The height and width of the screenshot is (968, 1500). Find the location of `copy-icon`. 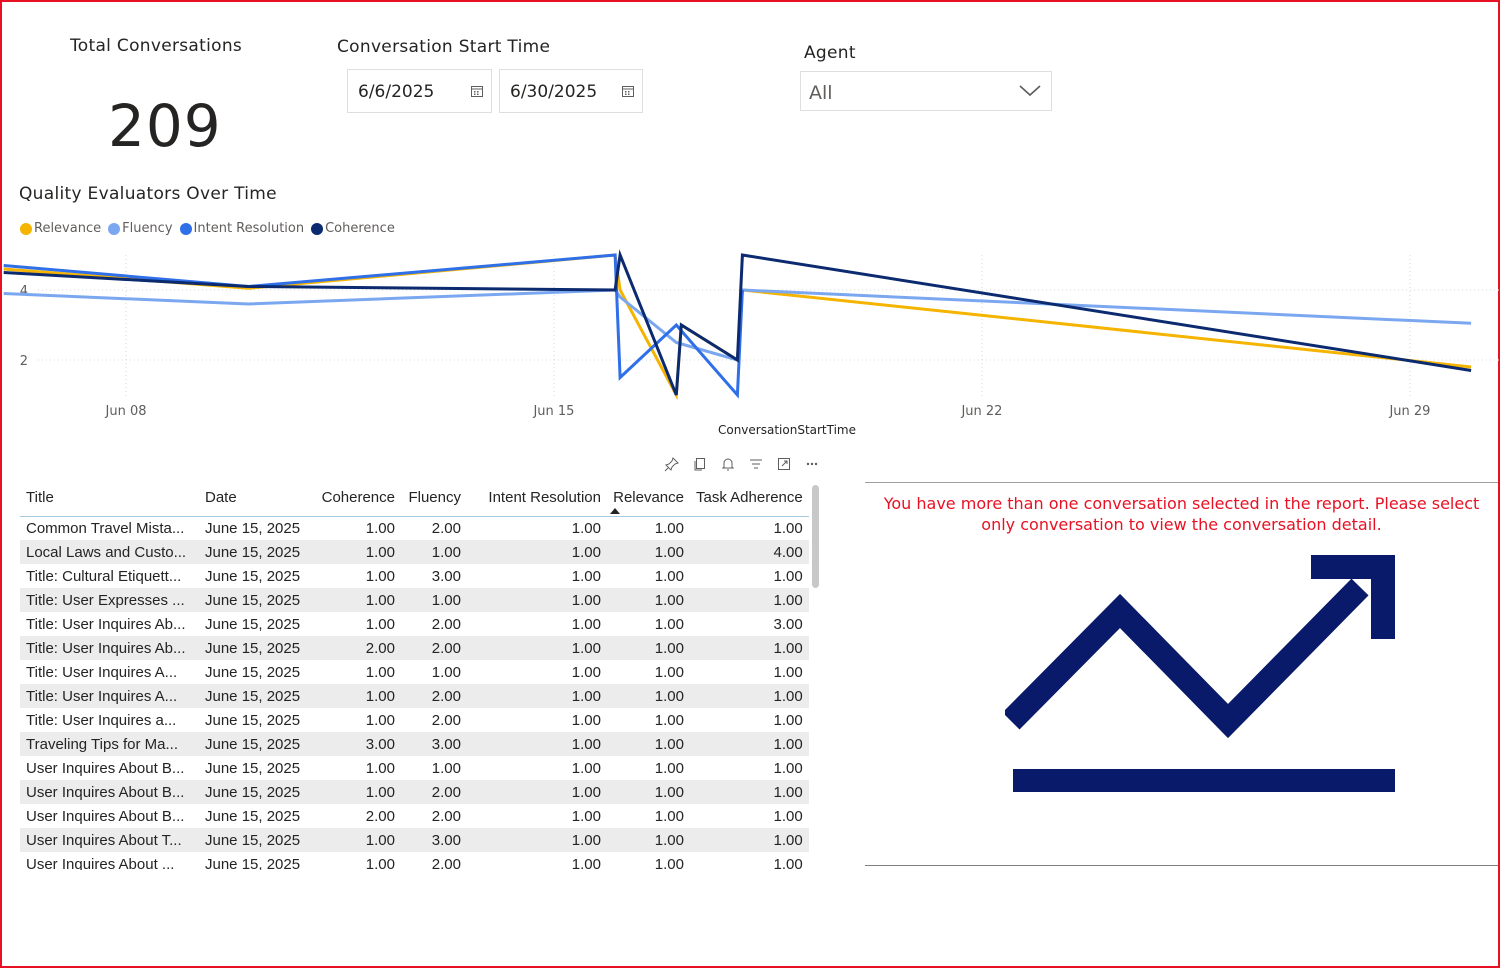

copy-icon is located at coordinates (700, 464).